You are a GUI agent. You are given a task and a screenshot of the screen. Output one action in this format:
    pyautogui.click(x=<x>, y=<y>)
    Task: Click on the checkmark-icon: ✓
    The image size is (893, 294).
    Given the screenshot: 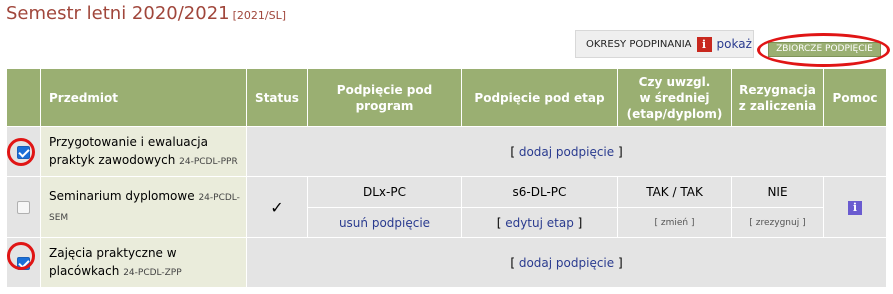 What is the action you would take?
    pyautogui.click(x=277, y=207)
    